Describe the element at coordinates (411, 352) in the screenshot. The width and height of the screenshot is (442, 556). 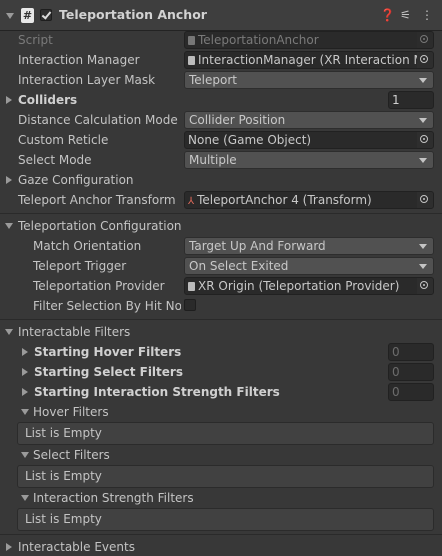
I see `starting-hover-count-field: 0` at that location.